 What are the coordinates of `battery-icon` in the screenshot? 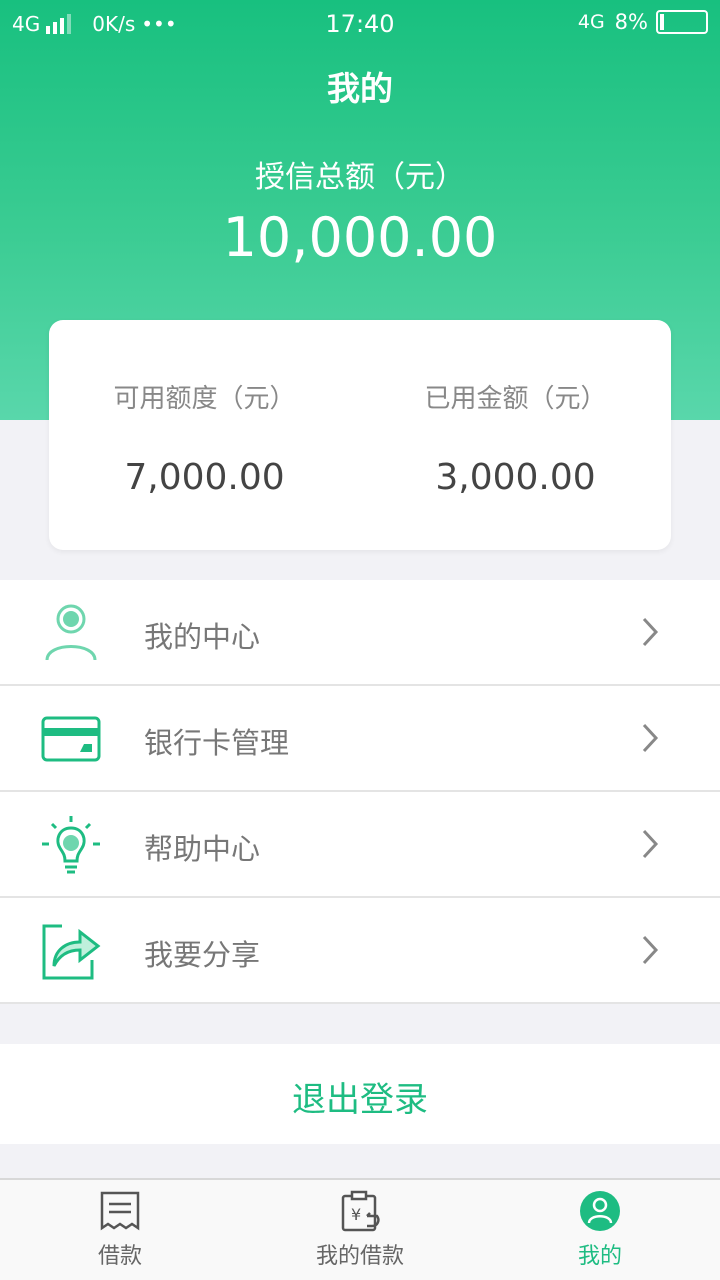 It's located at (682, 22).